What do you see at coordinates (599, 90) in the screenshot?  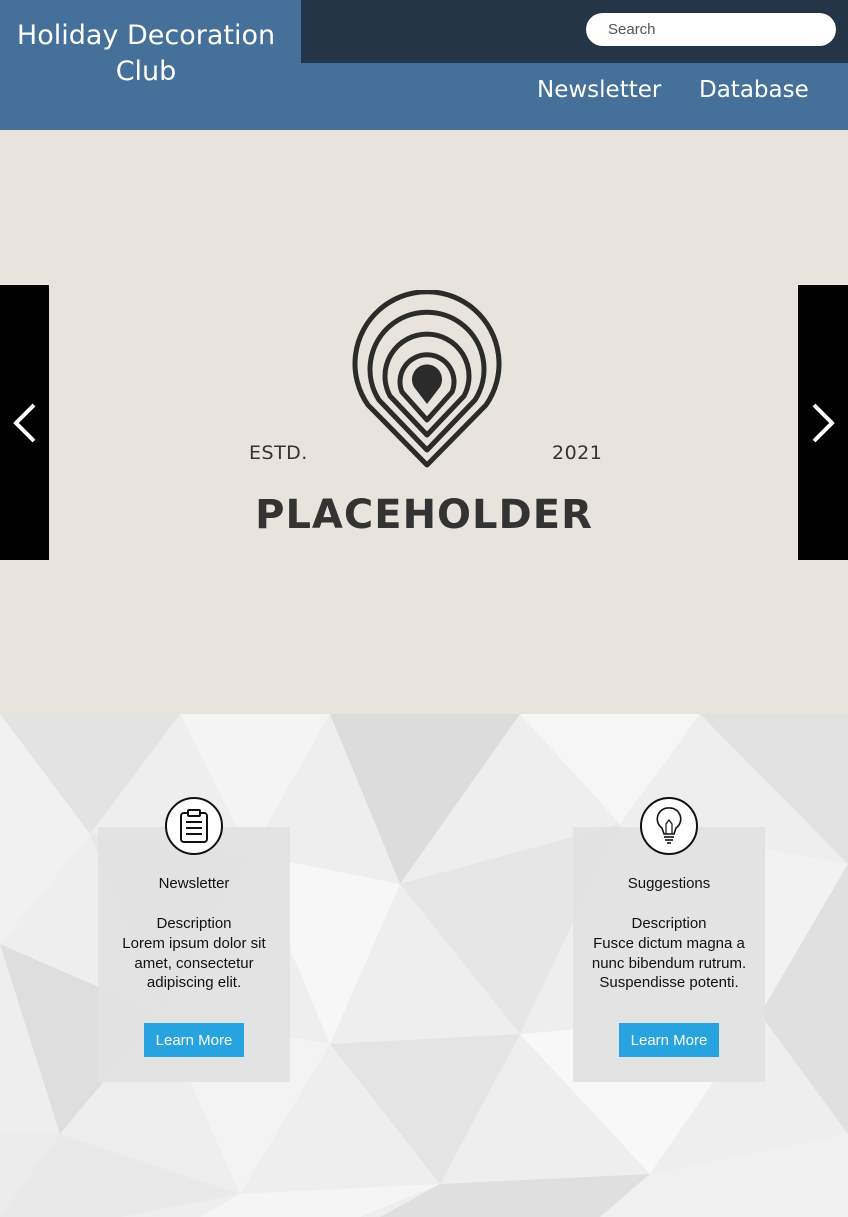 I see `nav-link-newsletter: Newsletter` at bounding box center [599, 90].